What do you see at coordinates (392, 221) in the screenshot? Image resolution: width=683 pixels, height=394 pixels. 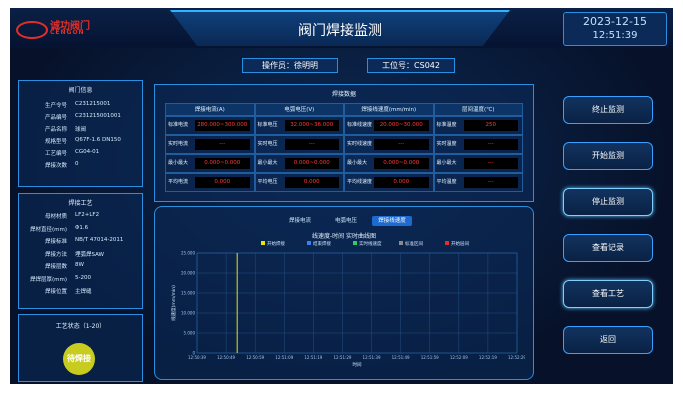 I see `tab-3: 焊接线速度` at bounding box center [392, 221].